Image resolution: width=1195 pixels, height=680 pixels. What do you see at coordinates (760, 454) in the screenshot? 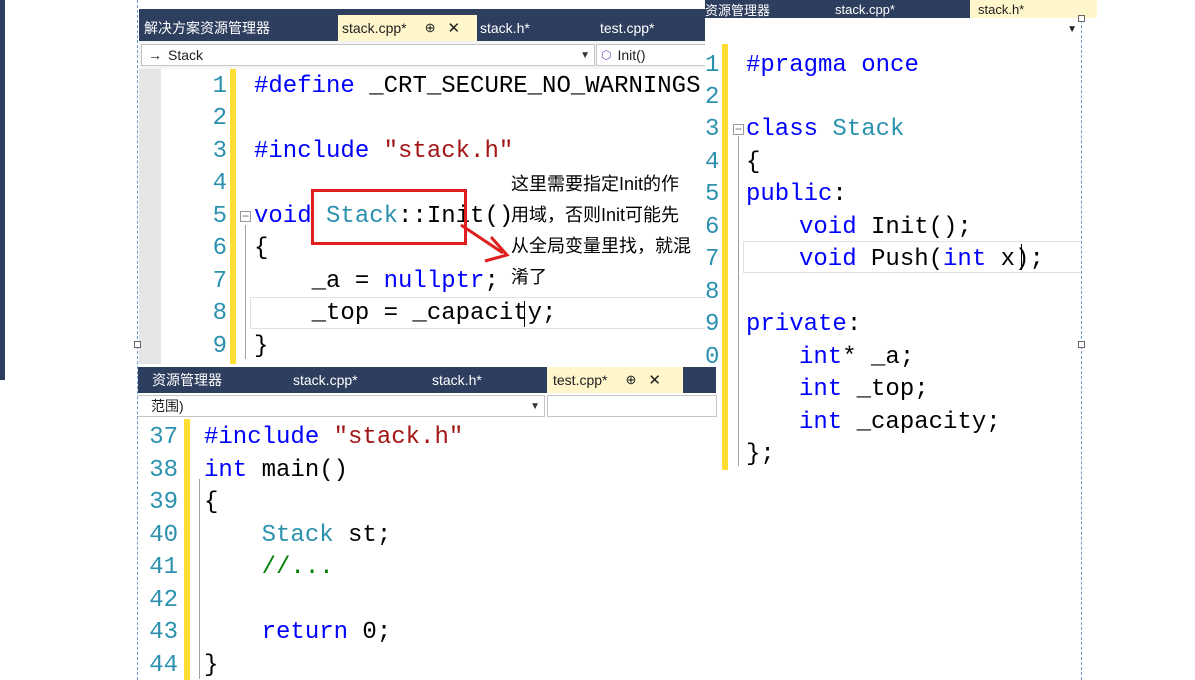
I see `code-line: };` at bounding box center [760, 454].